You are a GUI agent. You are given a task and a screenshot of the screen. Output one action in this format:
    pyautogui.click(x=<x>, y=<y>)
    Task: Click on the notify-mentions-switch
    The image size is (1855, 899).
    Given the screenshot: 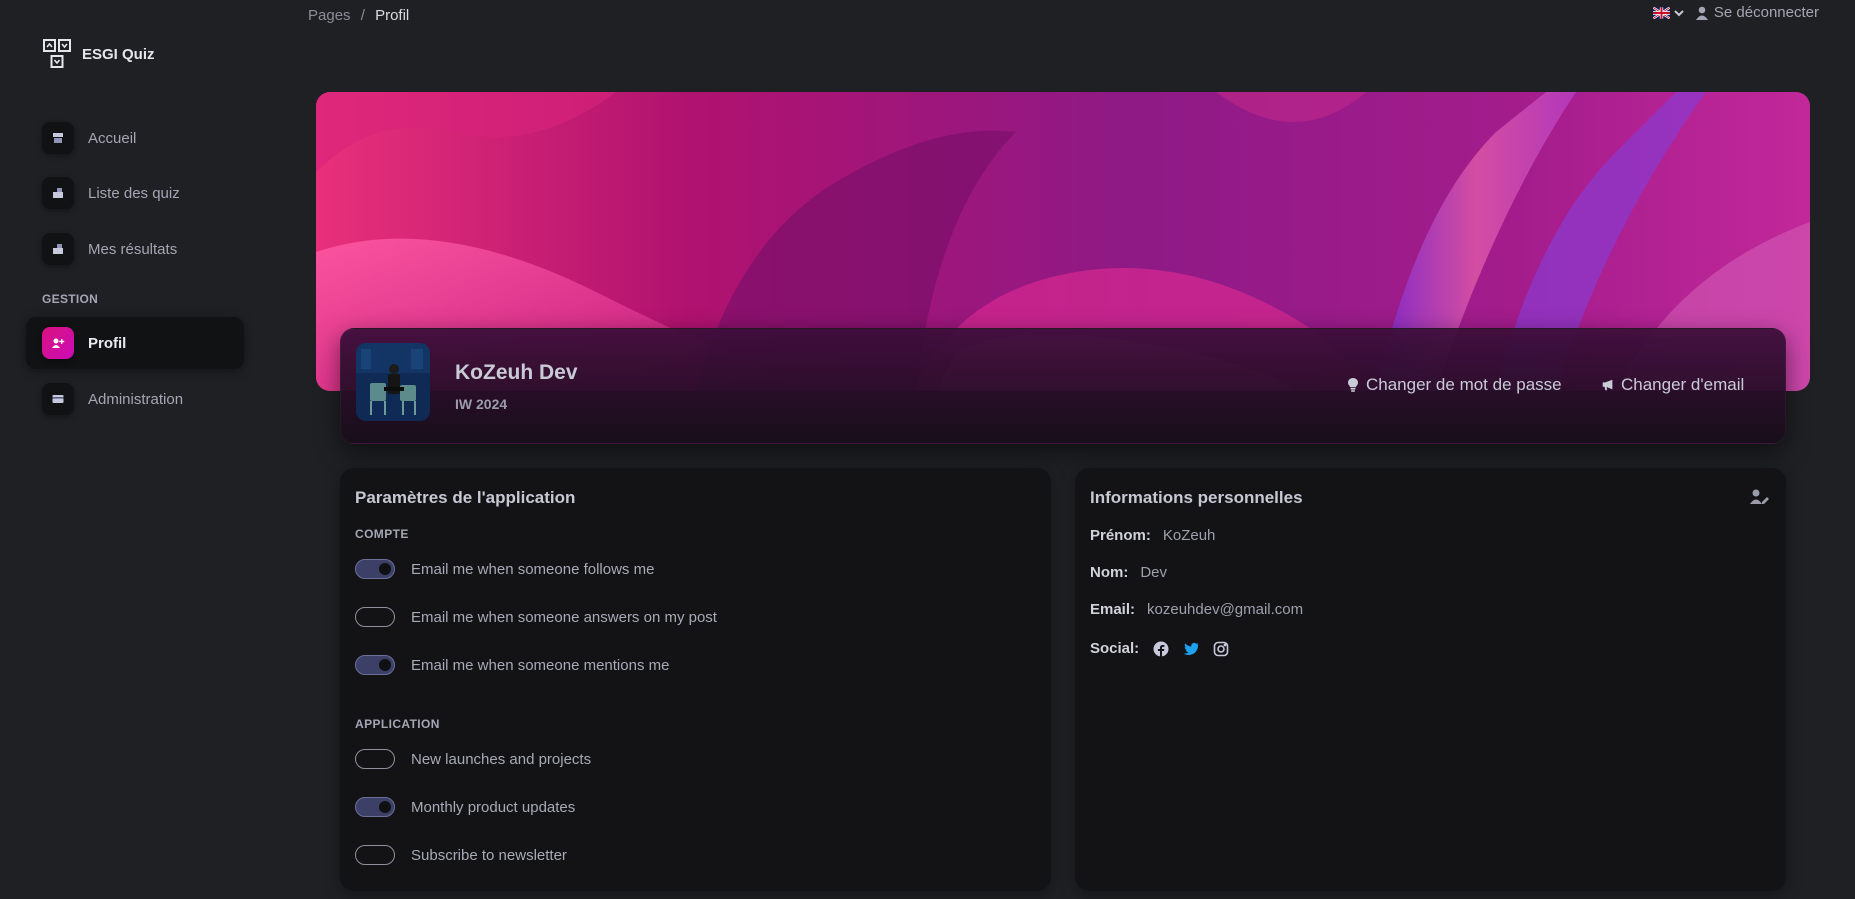 What is the action you would take?
    pyautogui.click(x=375, y=665)
    